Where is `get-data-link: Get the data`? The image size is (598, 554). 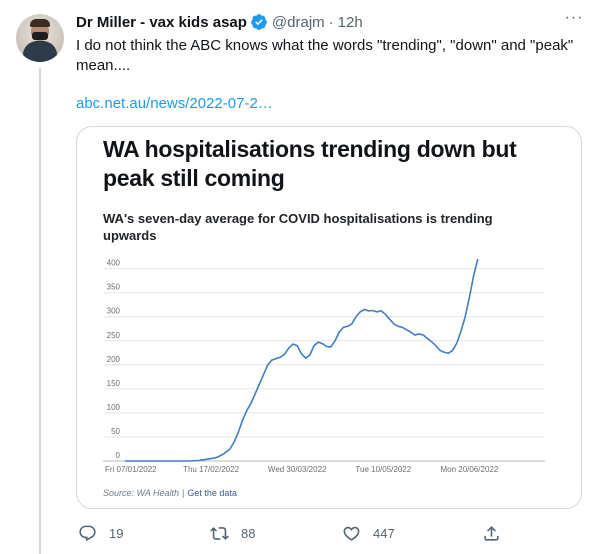 get-data-link: Get the data is located at coordinates (212, 493).